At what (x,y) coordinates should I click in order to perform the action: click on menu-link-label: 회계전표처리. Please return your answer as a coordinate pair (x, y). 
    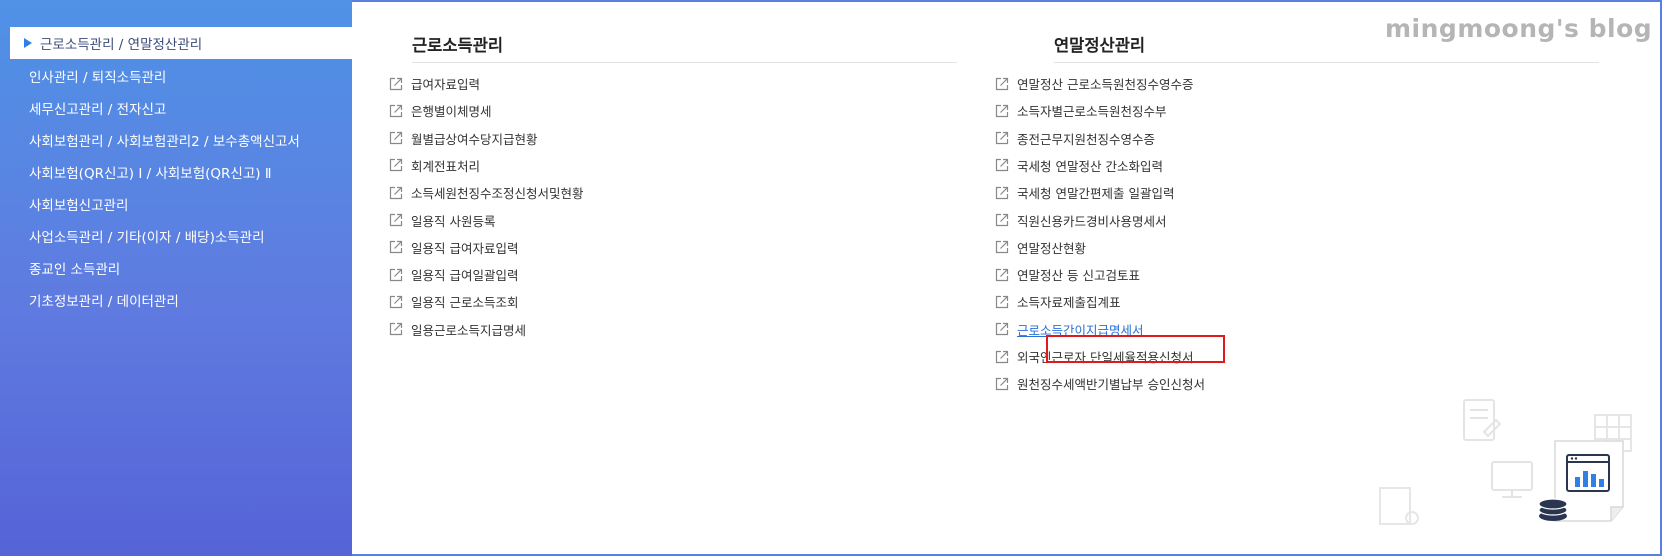
    Looking at the image, I should click on (446, 166).